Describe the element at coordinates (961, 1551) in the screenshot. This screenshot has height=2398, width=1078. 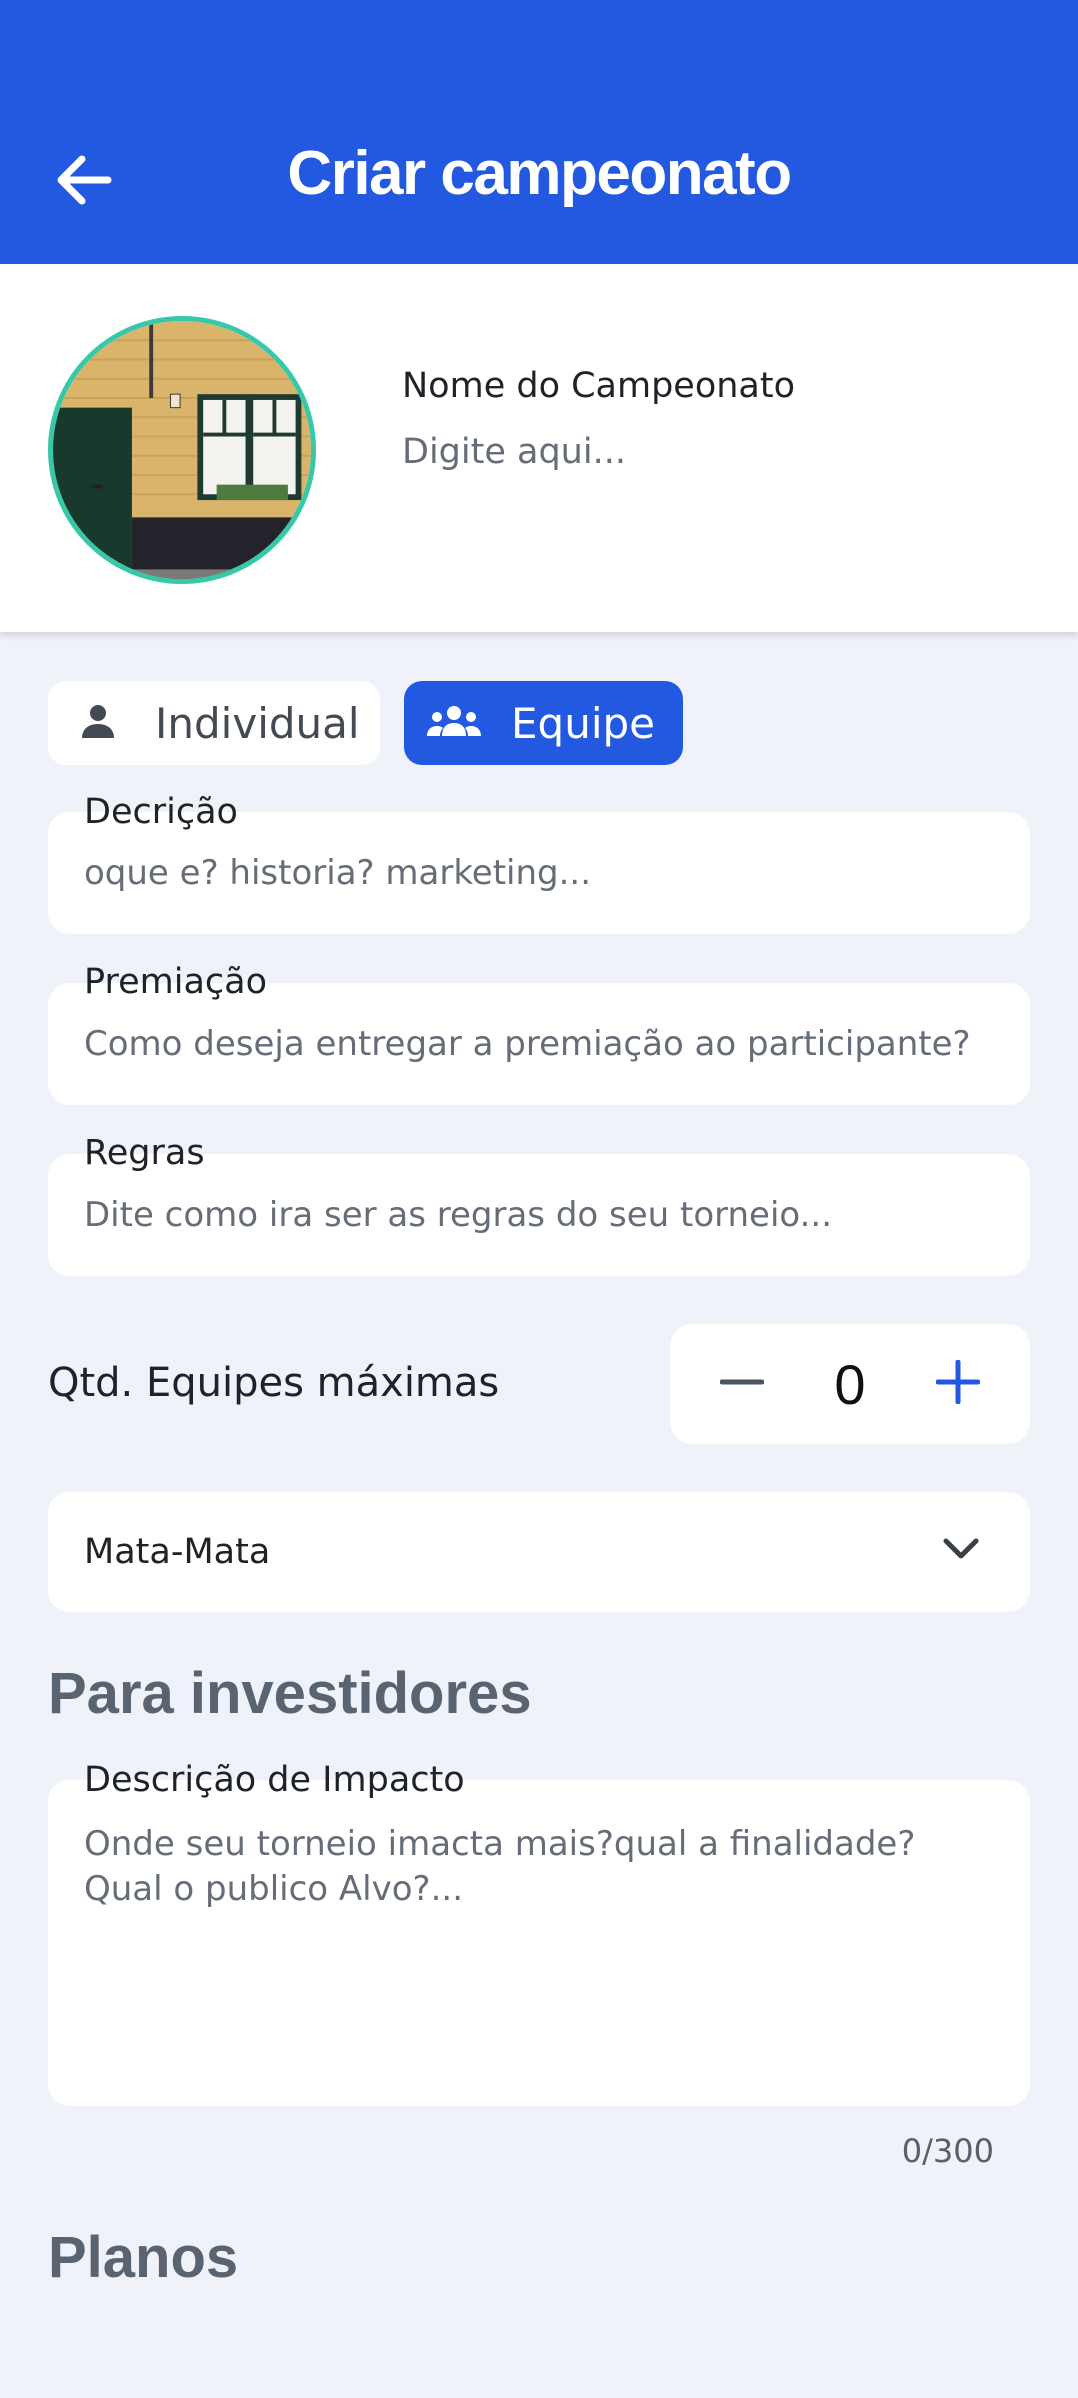
I see `chevron-down-icon` at that location.